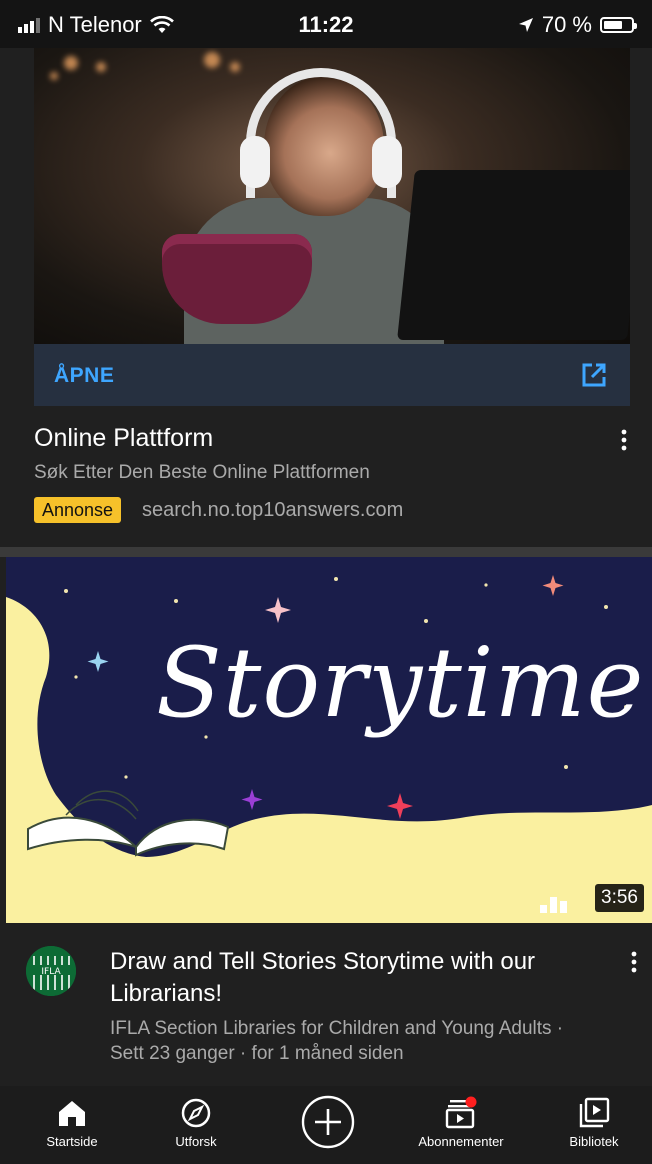  I want to click on headphone-left, so click(255, 162).